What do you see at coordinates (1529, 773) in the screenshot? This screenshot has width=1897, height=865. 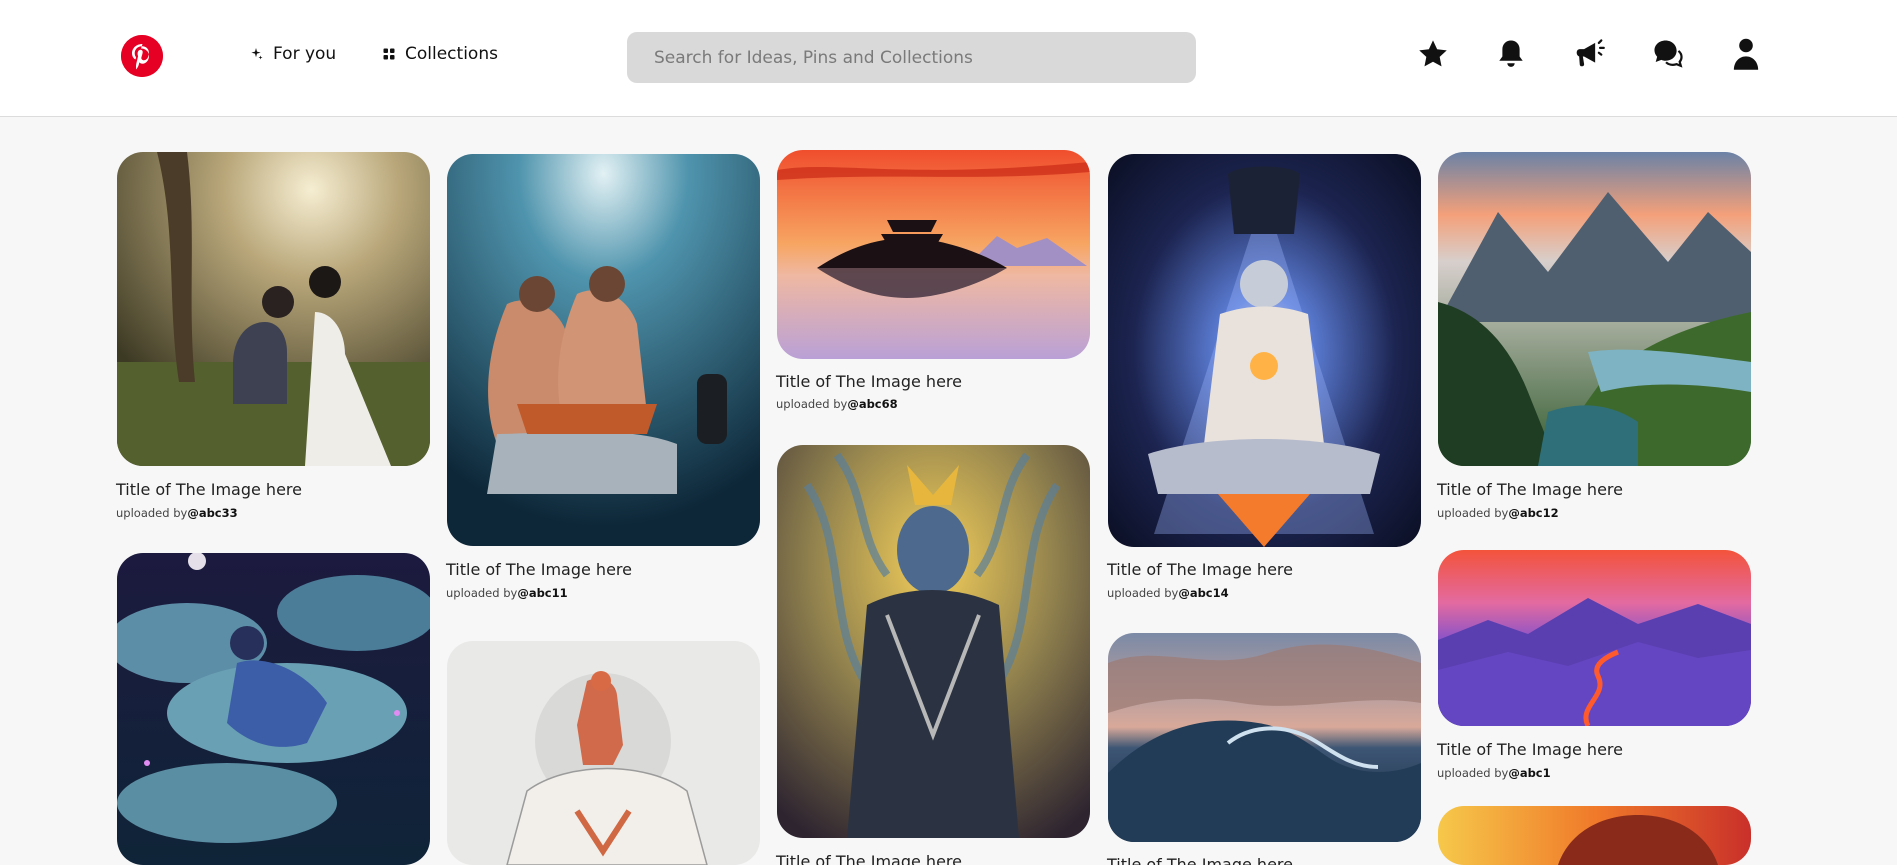 I see `pin-username: @abc1` at bounding box center [1529, 773].